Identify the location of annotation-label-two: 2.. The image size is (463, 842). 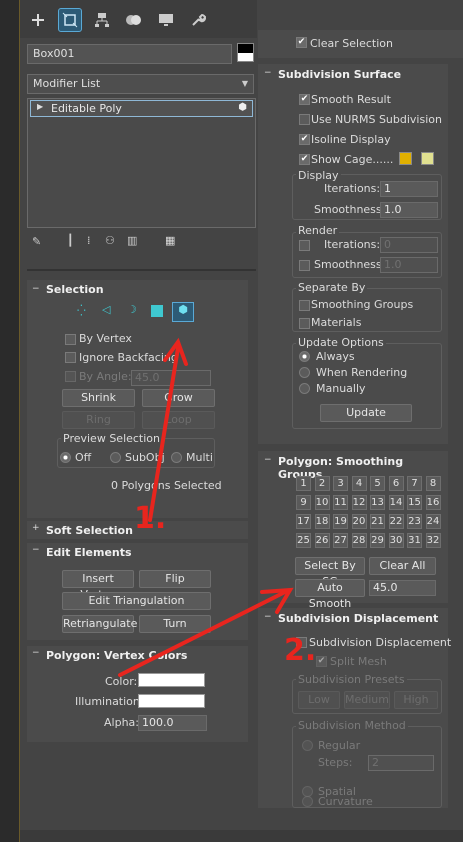
(300, 650).